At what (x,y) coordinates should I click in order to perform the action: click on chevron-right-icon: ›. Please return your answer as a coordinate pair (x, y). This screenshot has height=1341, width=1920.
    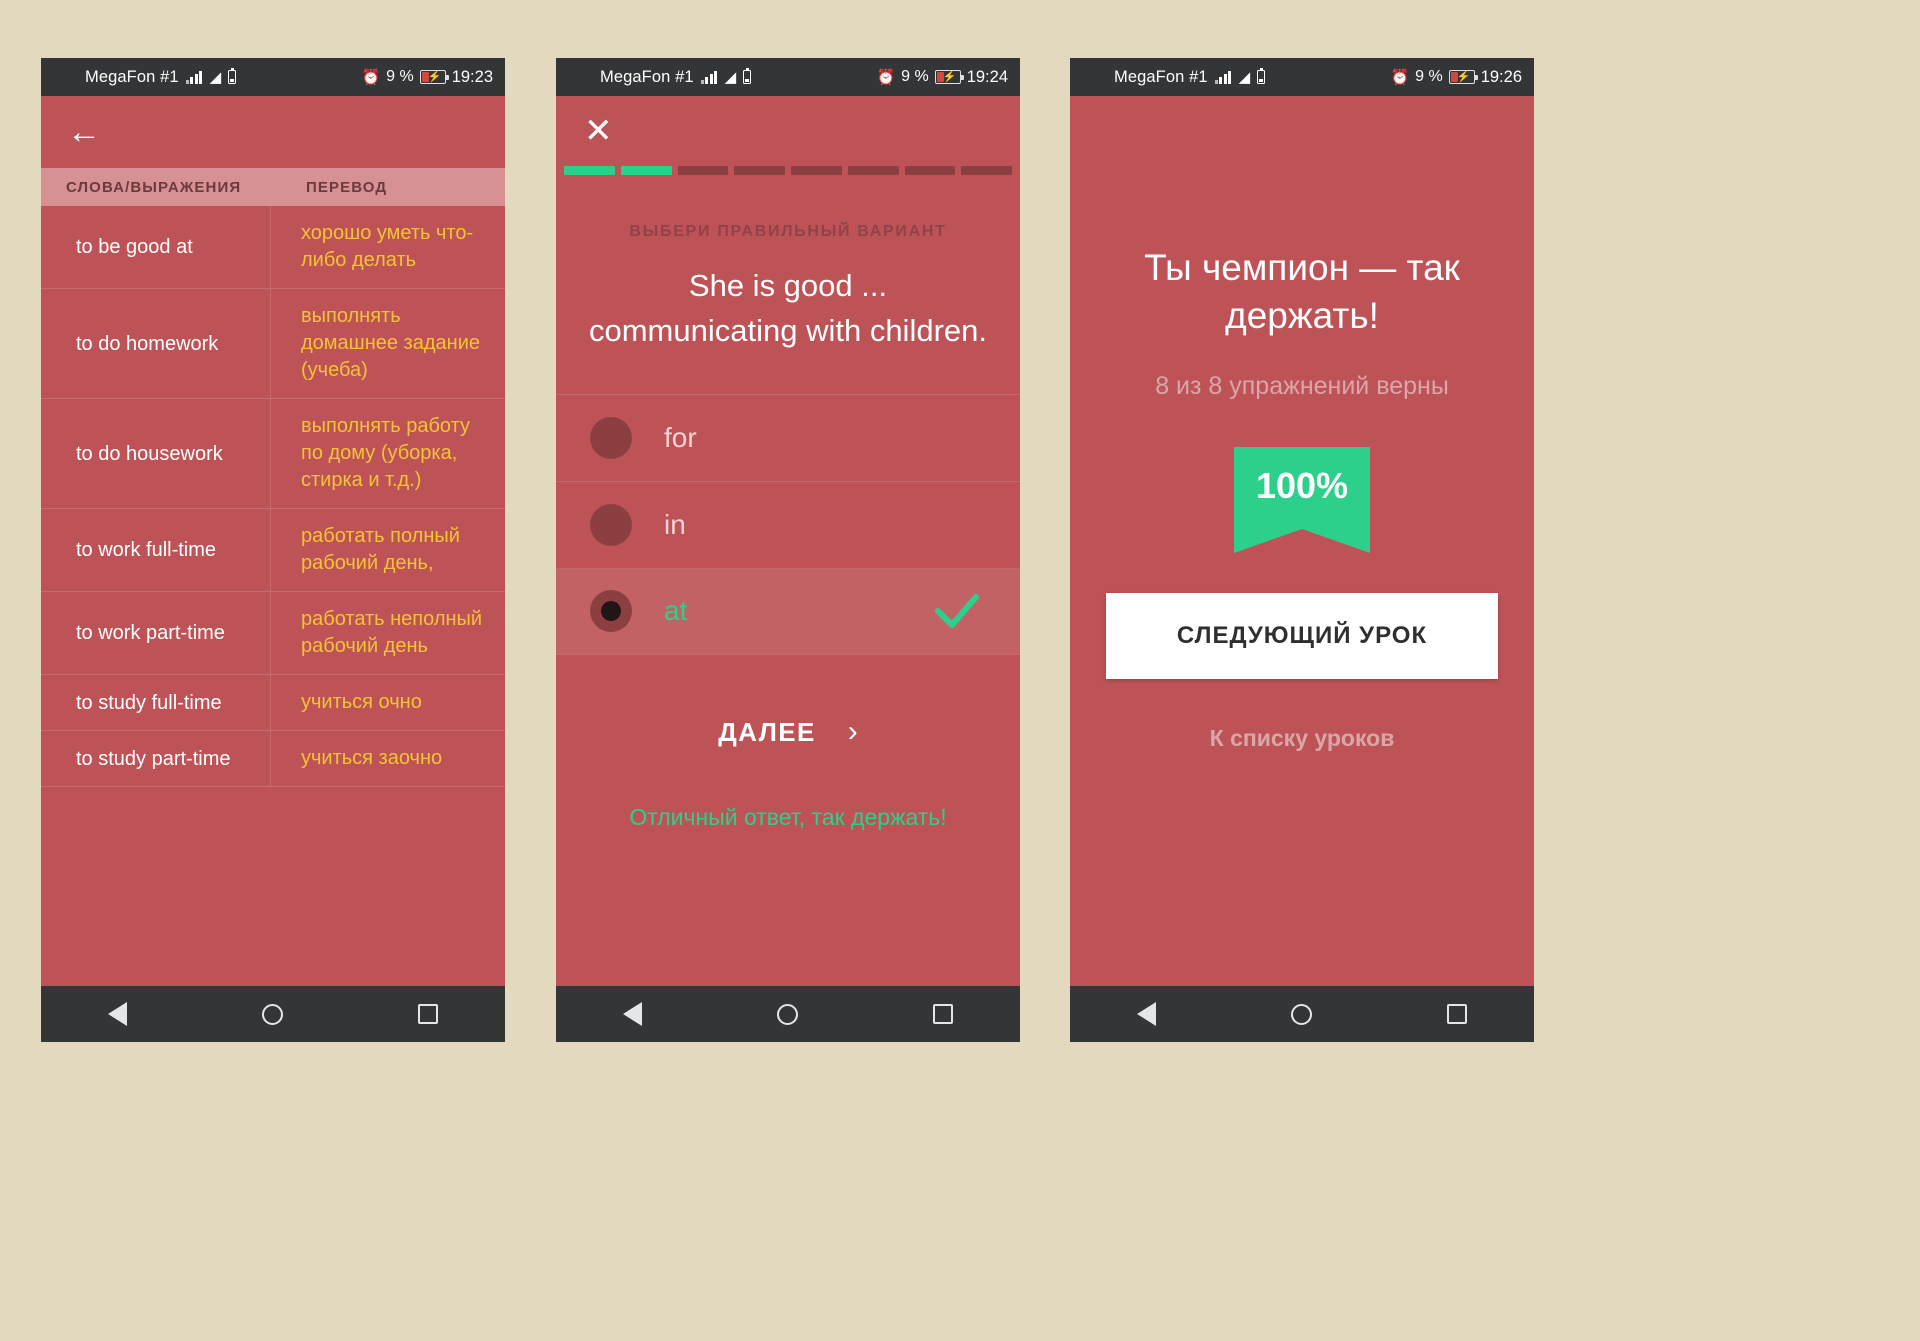
    Looking at the image, I should click on (852, 731).